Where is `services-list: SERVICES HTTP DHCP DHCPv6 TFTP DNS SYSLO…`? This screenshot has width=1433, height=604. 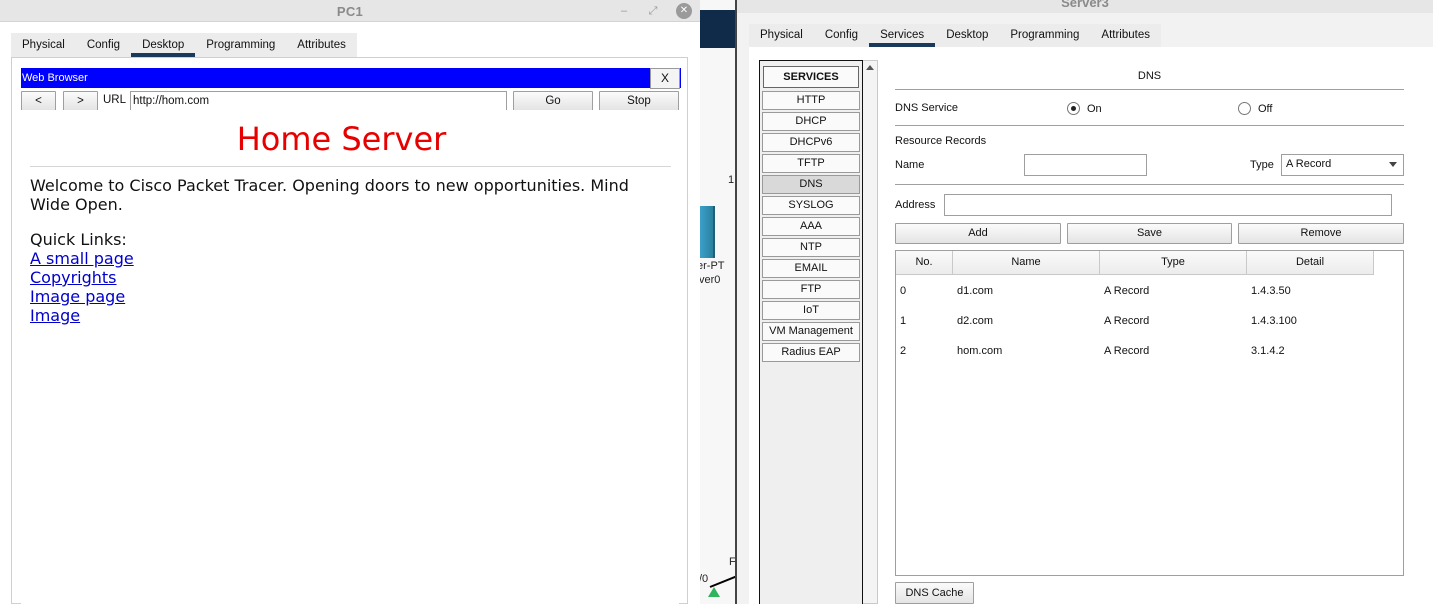 services-list: SERVICES HTTP DHCP DHCPv6 TFTP DNS SYSLO… is located at coordinates (811, 332).